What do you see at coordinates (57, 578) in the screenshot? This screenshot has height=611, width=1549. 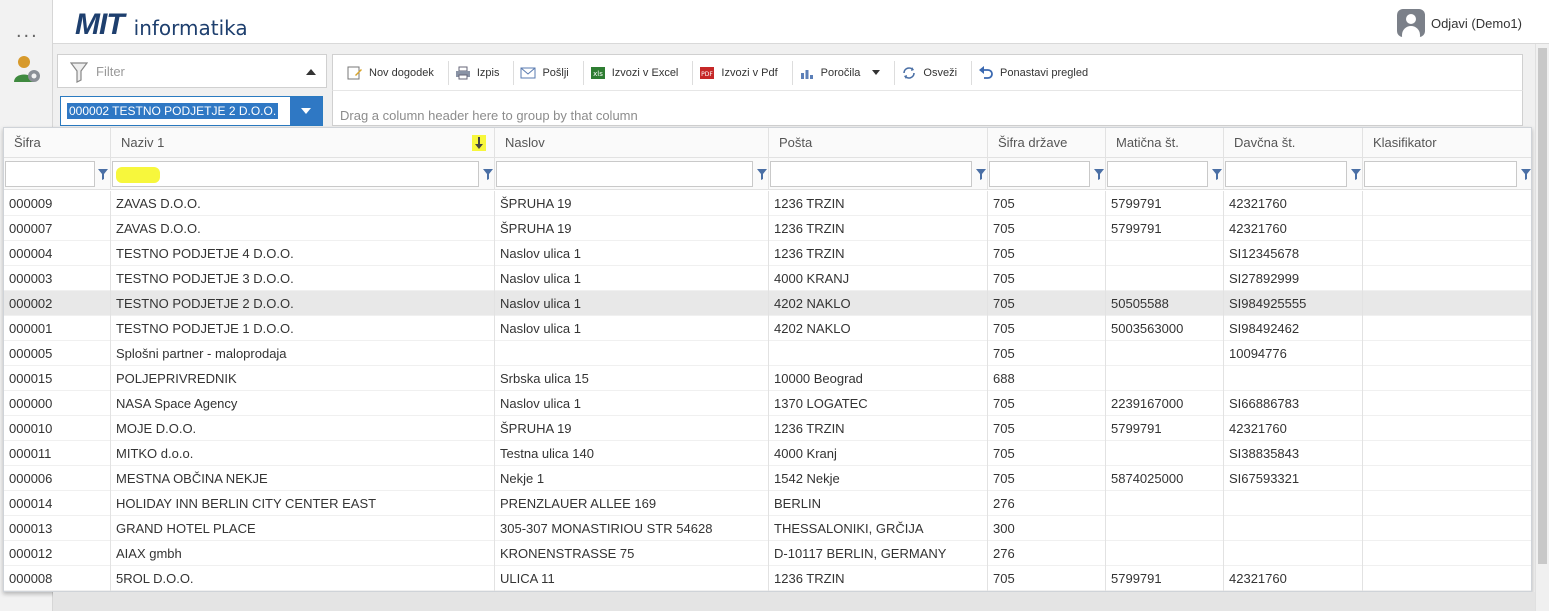 I see `cell-sifra: 000008` at bounding box center [57, 578].